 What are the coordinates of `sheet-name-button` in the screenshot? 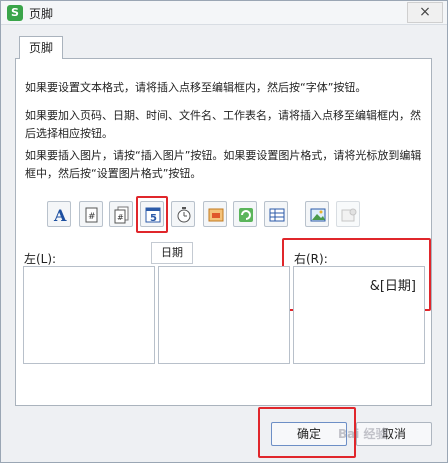 It's located at (276, 214).